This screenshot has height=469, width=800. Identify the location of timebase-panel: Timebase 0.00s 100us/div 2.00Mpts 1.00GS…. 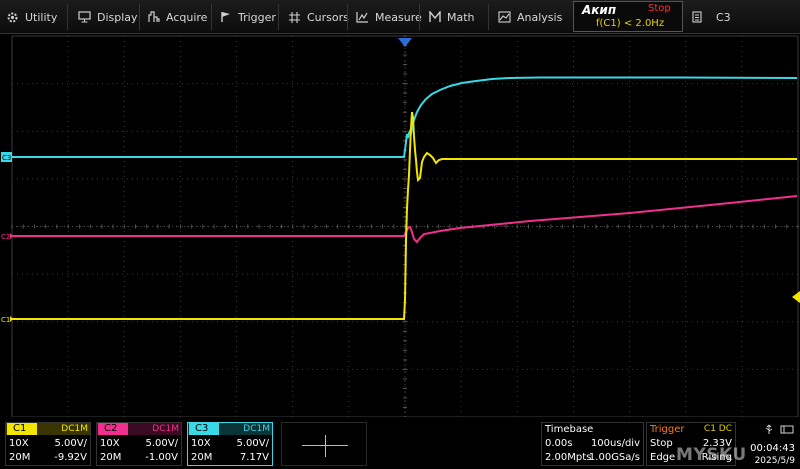
(592, 444).